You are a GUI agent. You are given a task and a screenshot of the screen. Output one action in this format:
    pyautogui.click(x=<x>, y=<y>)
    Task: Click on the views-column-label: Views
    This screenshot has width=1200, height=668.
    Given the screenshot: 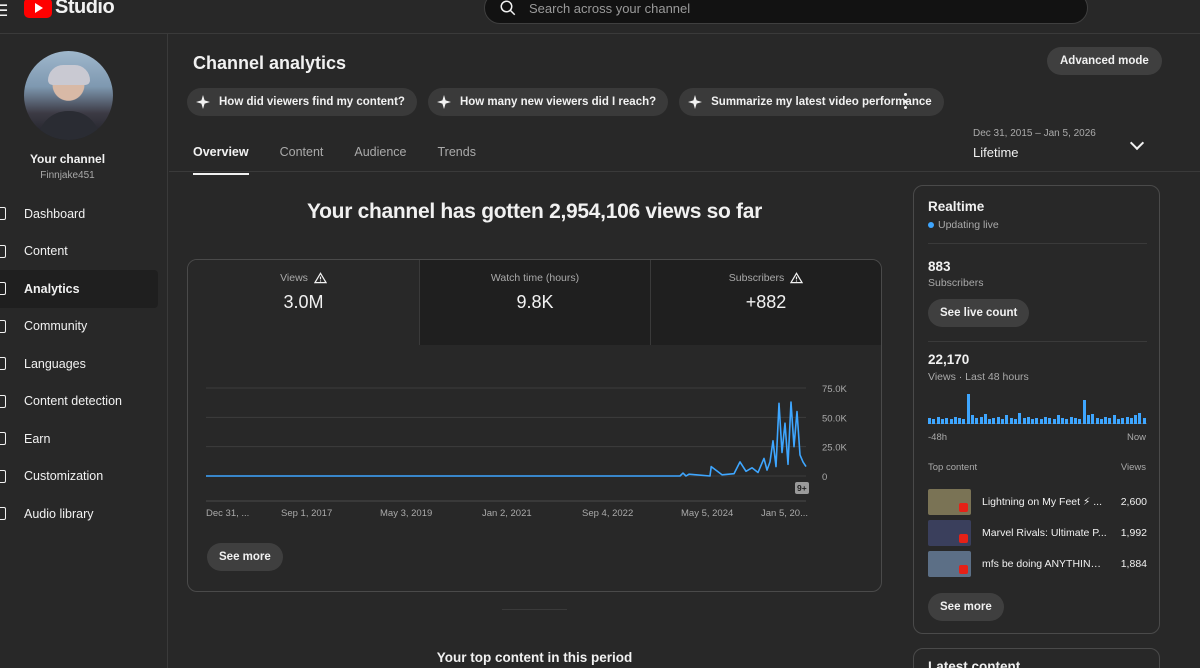 What is the action you would take?
    pyautogui.click(x=1133, y=467)
    